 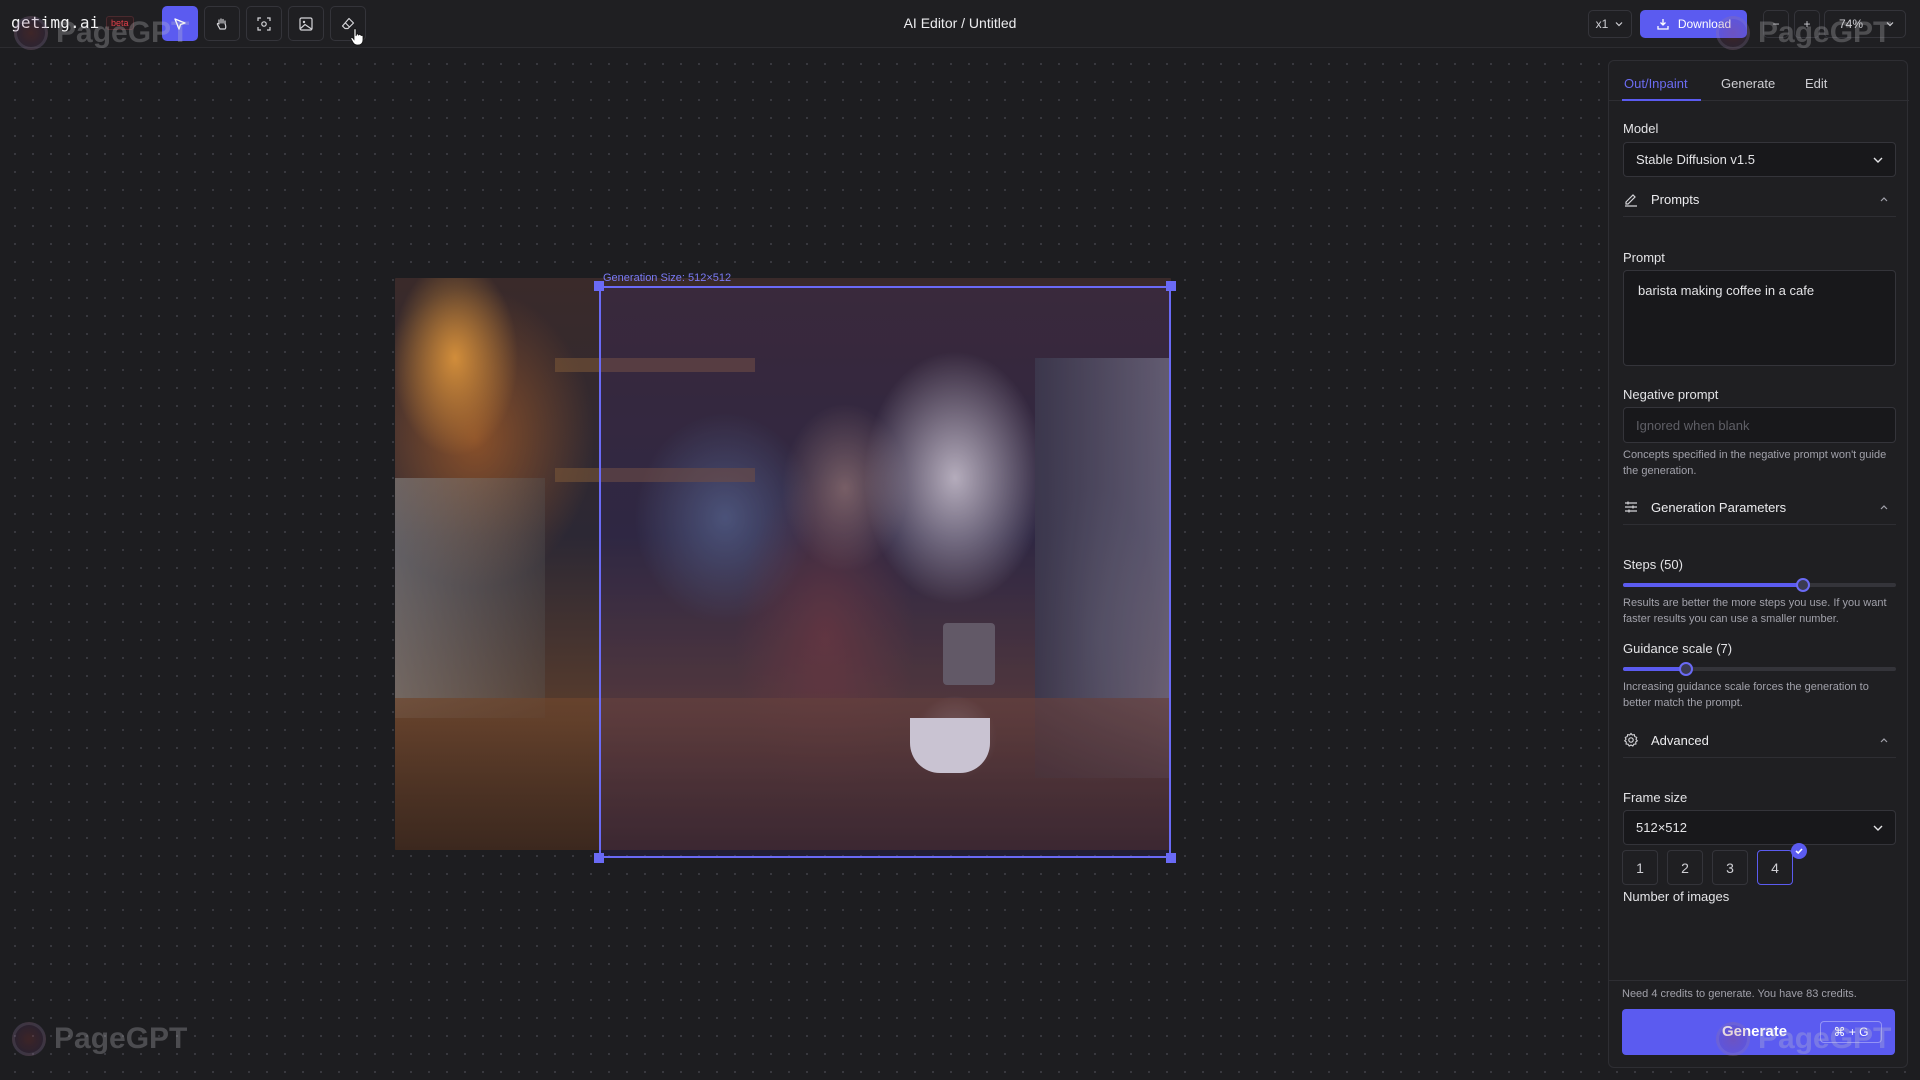 What do you see at coordinates (1704, 24) in the screenshot?
I see `download-label: Download` at bounding box center [1704, 24].